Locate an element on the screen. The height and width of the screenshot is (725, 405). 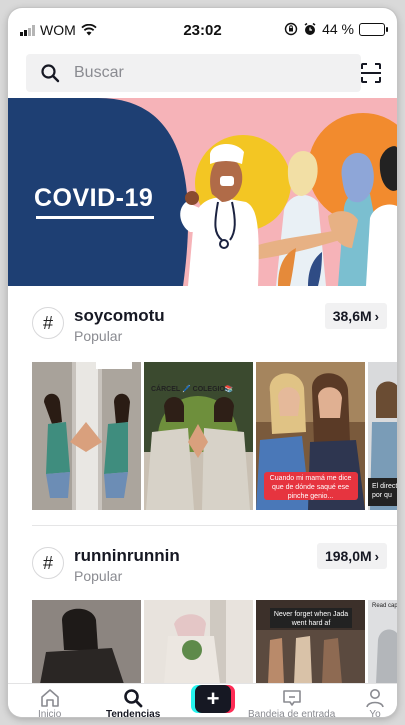
tab-home: Inicio is located at coordinates (49, 702).